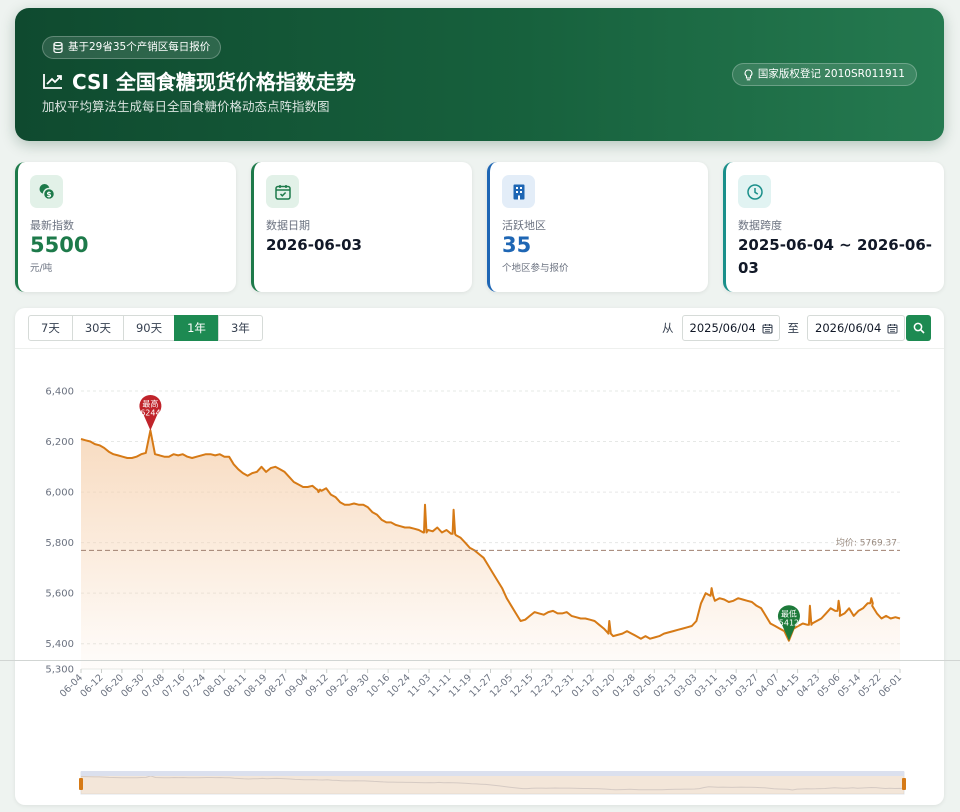 The width and height of the screenshot is (960, 812). Describe the element at coordinates (59, 493) in the screenshot. I see `y-tick-label: 6,000` at that location.